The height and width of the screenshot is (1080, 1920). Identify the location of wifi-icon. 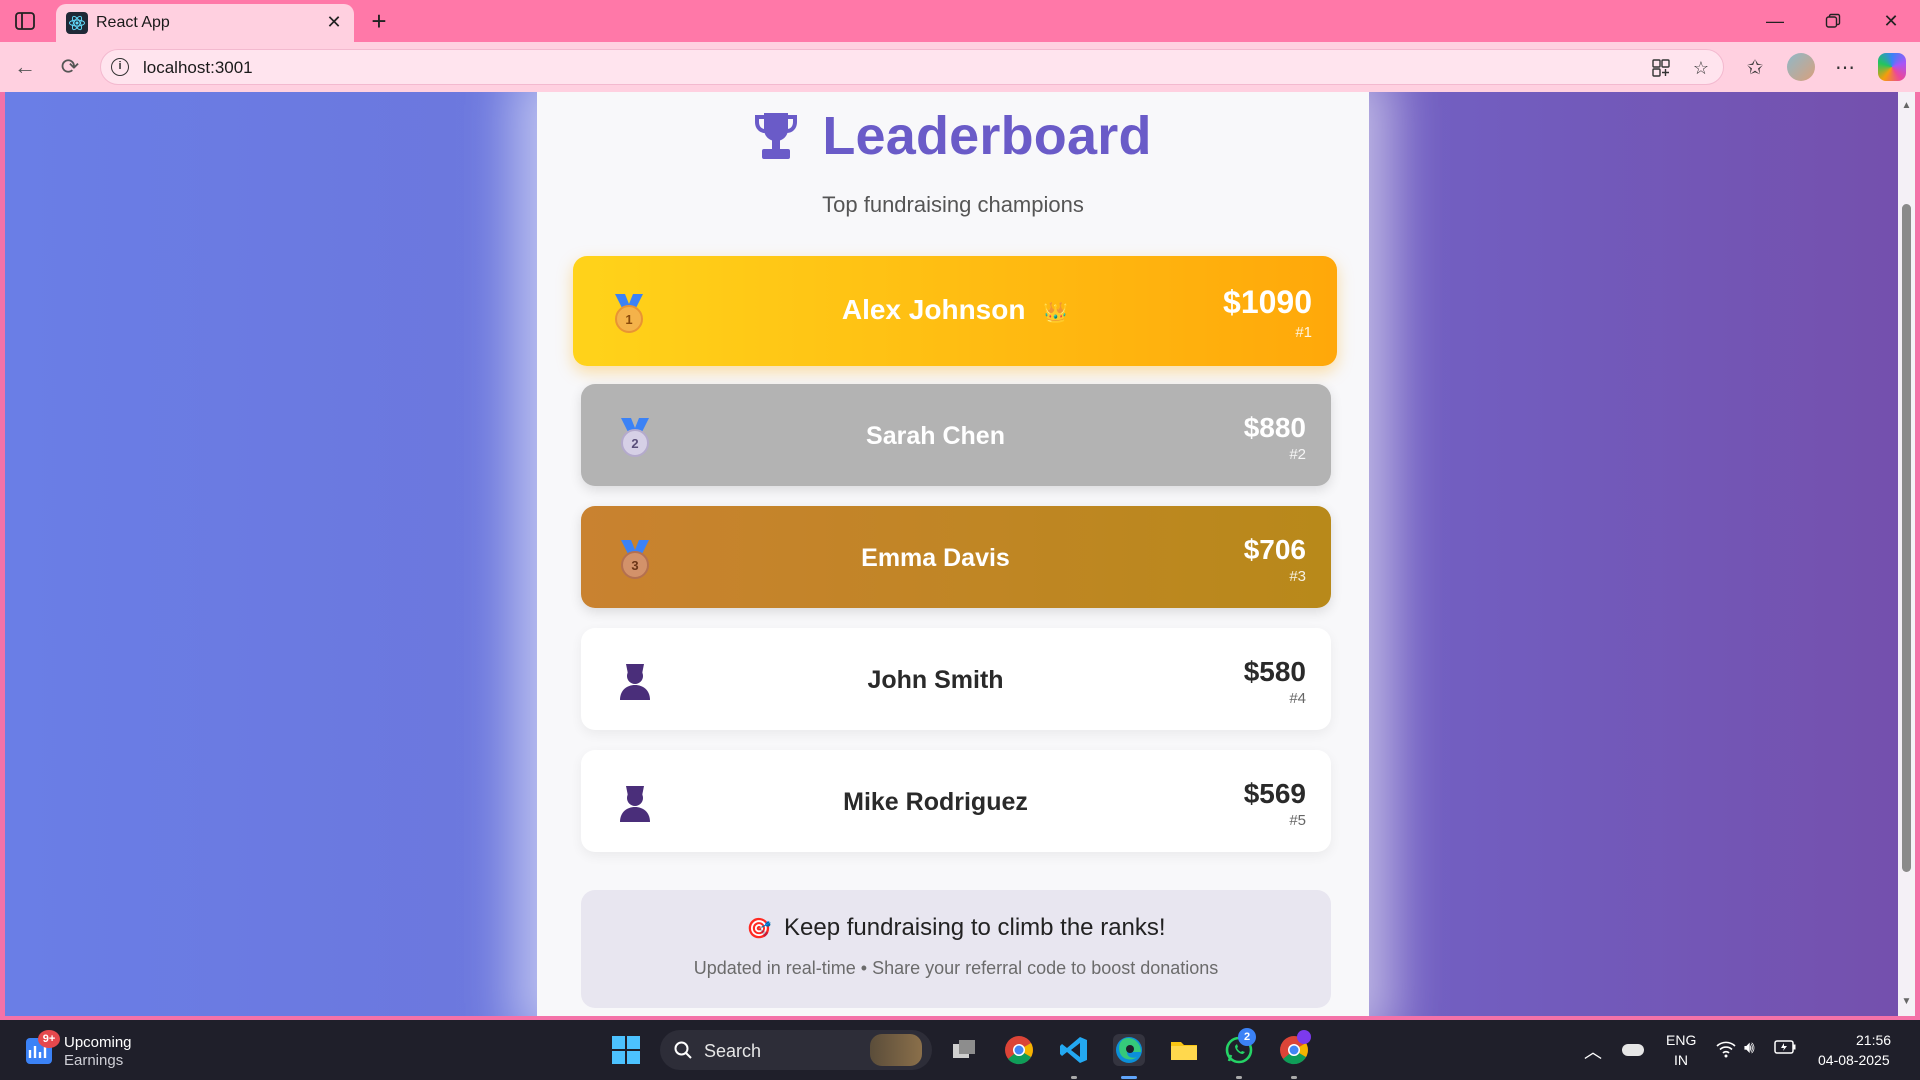
(1726, 1051).